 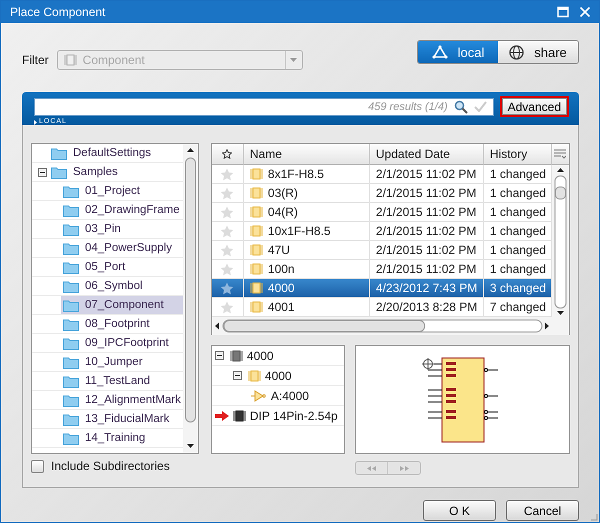 I want to click on folder-item: 12_AlignmentMark, so click(x=122, y=400).